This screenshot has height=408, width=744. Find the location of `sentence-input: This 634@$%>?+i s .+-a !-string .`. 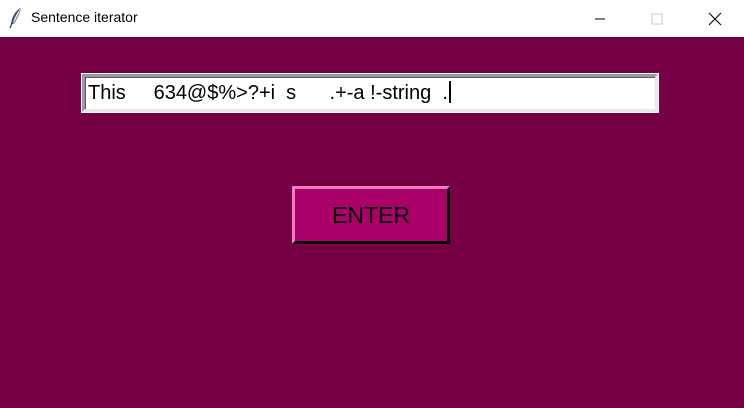

sentence-input: This 634@$%>?+i s .+-a !-string . is located at coordinates (370, 93).